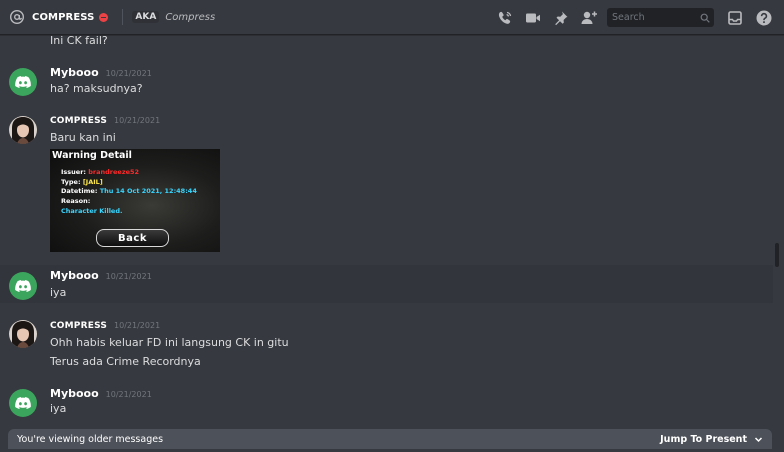 The height and width of the screenshot is (452, 784). What do you see at coordinates (73, 172) in the screenshot?
I see `issuer-label: Issuer:` at bounding box center [73, 172].